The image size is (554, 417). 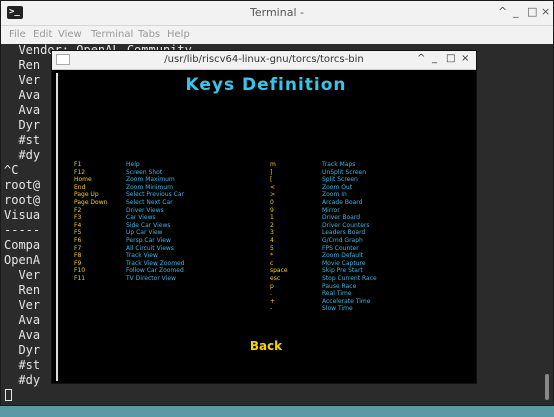 What do you see at coordinates (272, 218) in the screenshot?
I see `key-binding-key: 1` at bounding box center [272, 218].